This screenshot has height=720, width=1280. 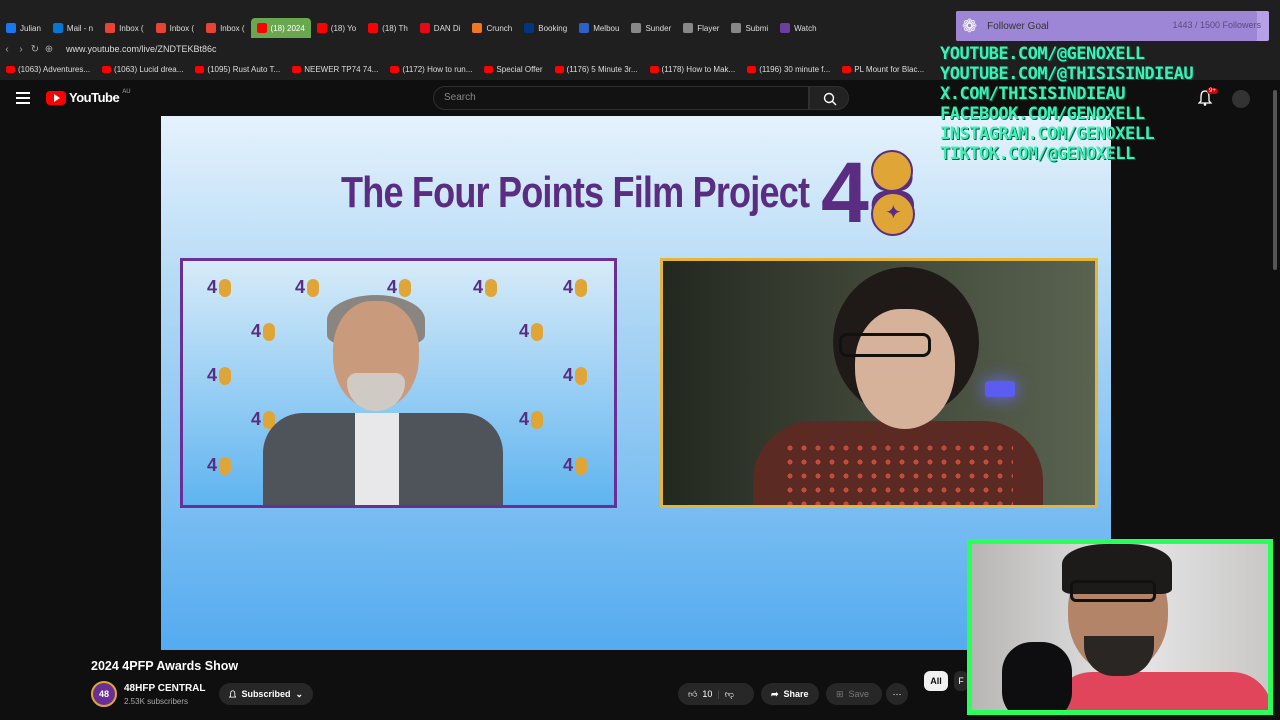 I want to click on compass-icon, so click(x=893, y=214).